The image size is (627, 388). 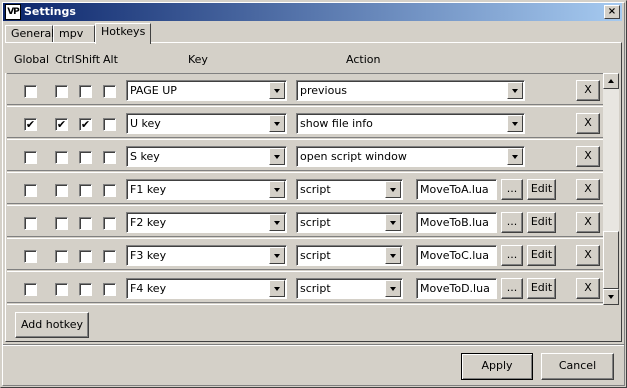 I want to click on key-select: F1 key, so click(x=206, y=189).